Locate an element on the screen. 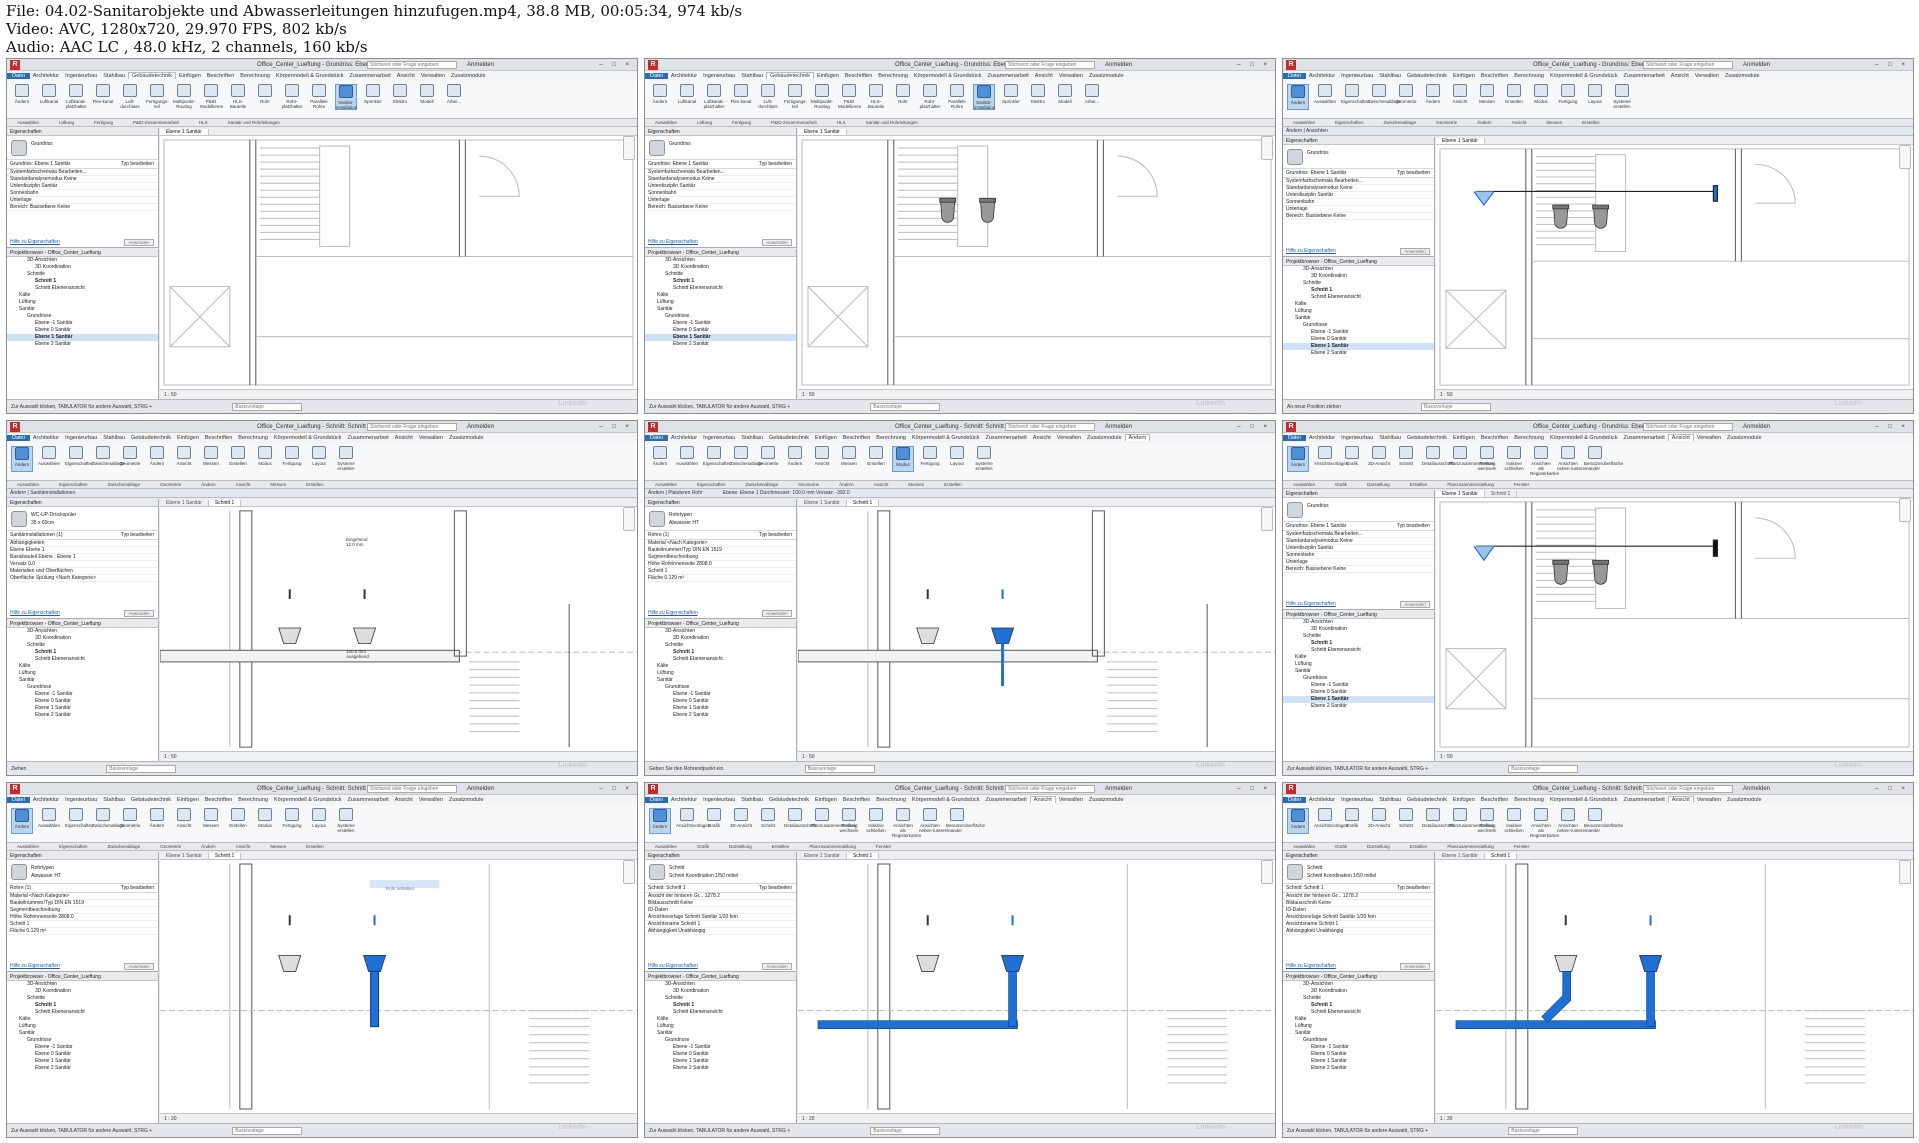 The width and height of the screenshot is (1919, 1143). browser-item: Grundrisse is located at coordinates (1358, 678).